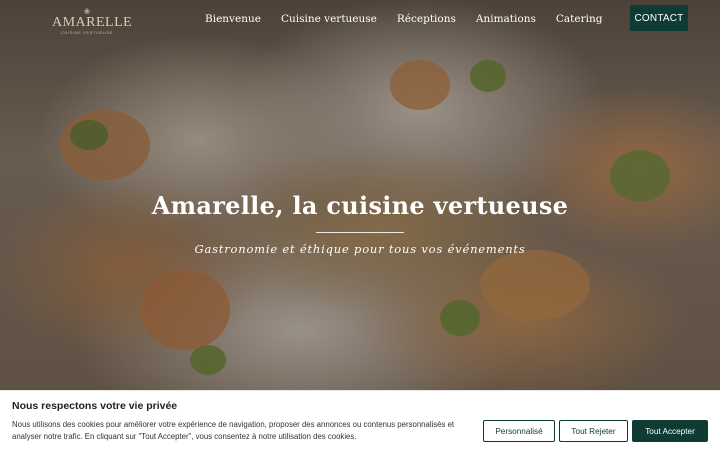  I want to click on hero-divider, so click(360, 232).